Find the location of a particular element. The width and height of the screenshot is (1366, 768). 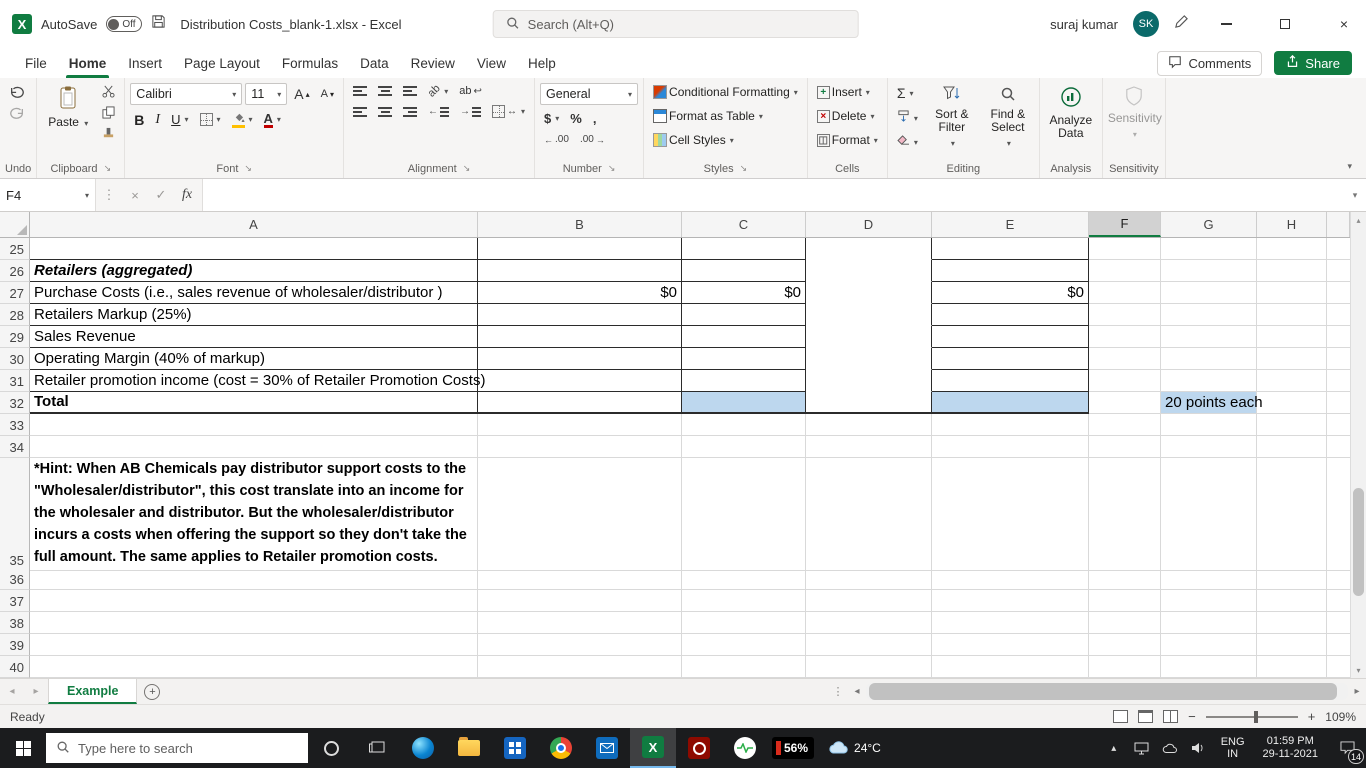

cell-G37 is located at coordinates (1209, 601).